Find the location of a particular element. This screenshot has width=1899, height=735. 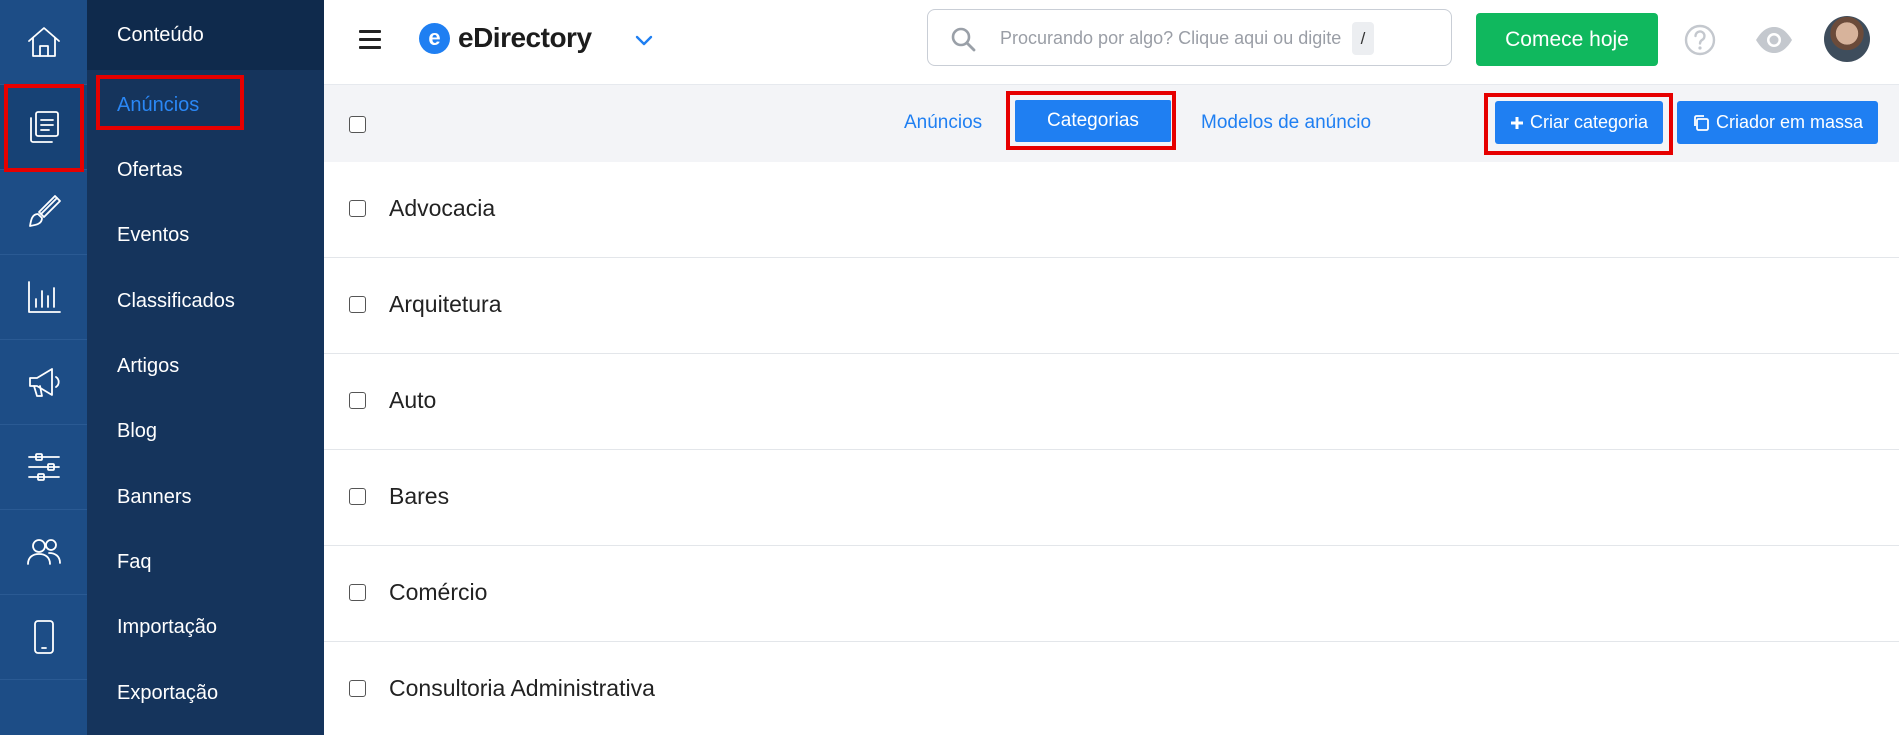

sidebar-item-blog: Blog is located at coordinates (137, 431).